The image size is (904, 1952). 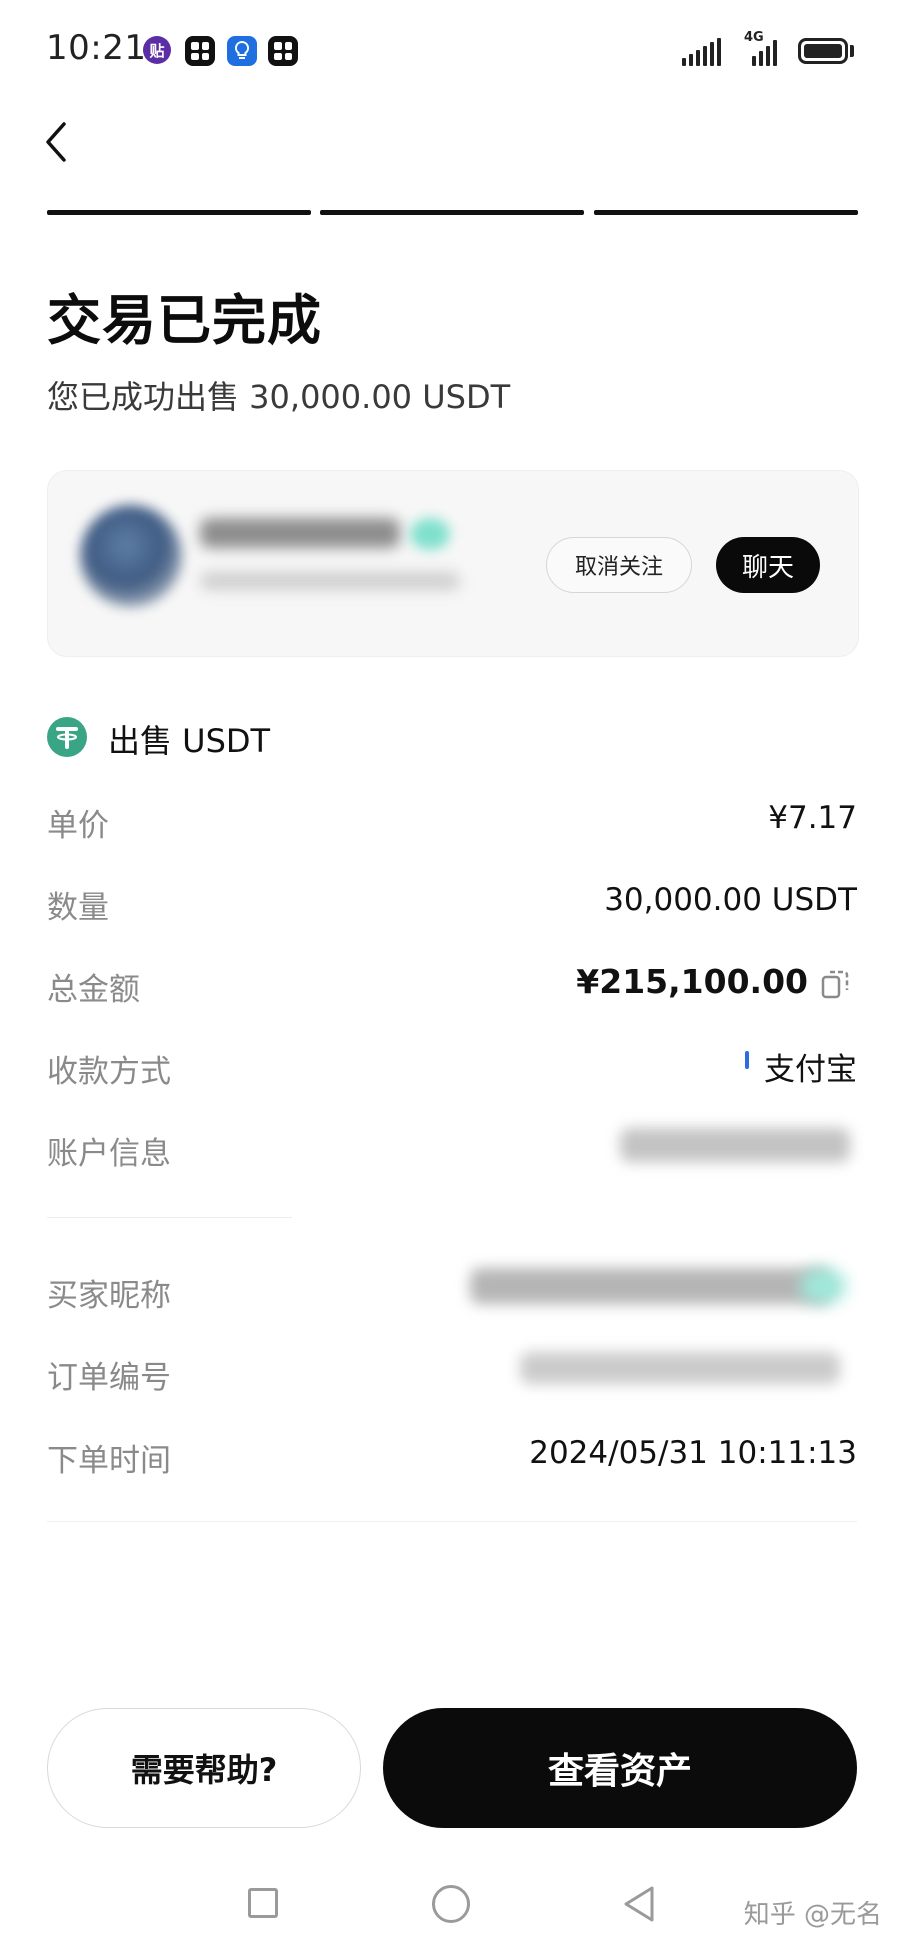 What do you see at coordinates (242, 51) in the screenshot?
I see `bulb-app-icon` at bounding box center [242, 51].